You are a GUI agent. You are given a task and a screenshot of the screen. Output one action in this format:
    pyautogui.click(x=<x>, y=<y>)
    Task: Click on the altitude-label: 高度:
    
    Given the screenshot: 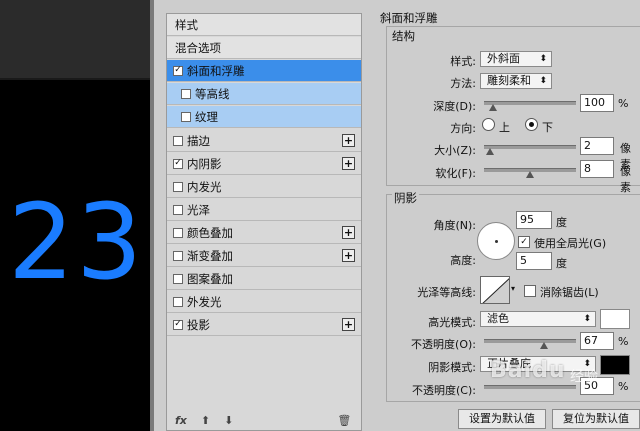 What is the action you would take?
    pyautogui.click(x=463, y=260)
    